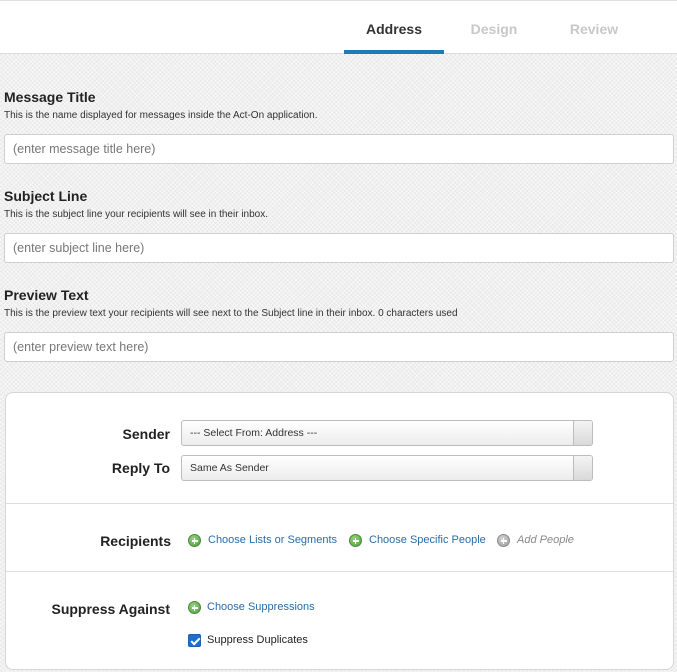 Image resolution: width=677 pixels, height=672 pixels. What do you see at coordinates (503, 540) in the screenshot?
I see `add-people-disabled-icon` at bounding box center [503, 540].